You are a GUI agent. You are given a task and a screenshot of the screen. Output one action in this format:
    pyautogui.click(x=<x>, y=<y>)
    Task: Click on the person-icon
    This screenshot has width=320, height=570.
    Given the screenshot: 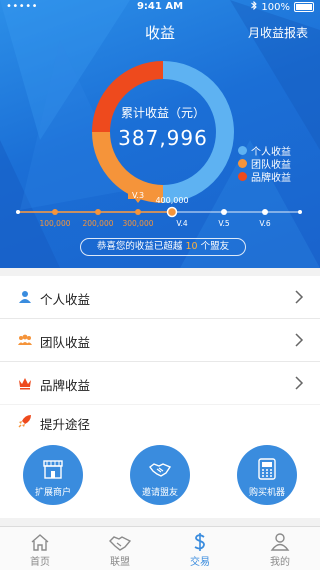 What is the action you would take?
    pyautogui.click(x=25, y=297)
    